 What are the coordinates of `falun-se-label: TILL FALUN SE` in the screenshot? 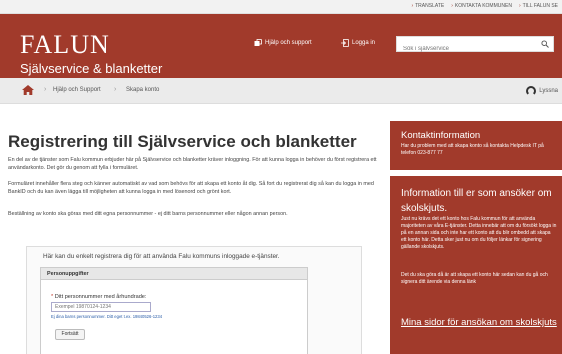 It's located at (540, 6).